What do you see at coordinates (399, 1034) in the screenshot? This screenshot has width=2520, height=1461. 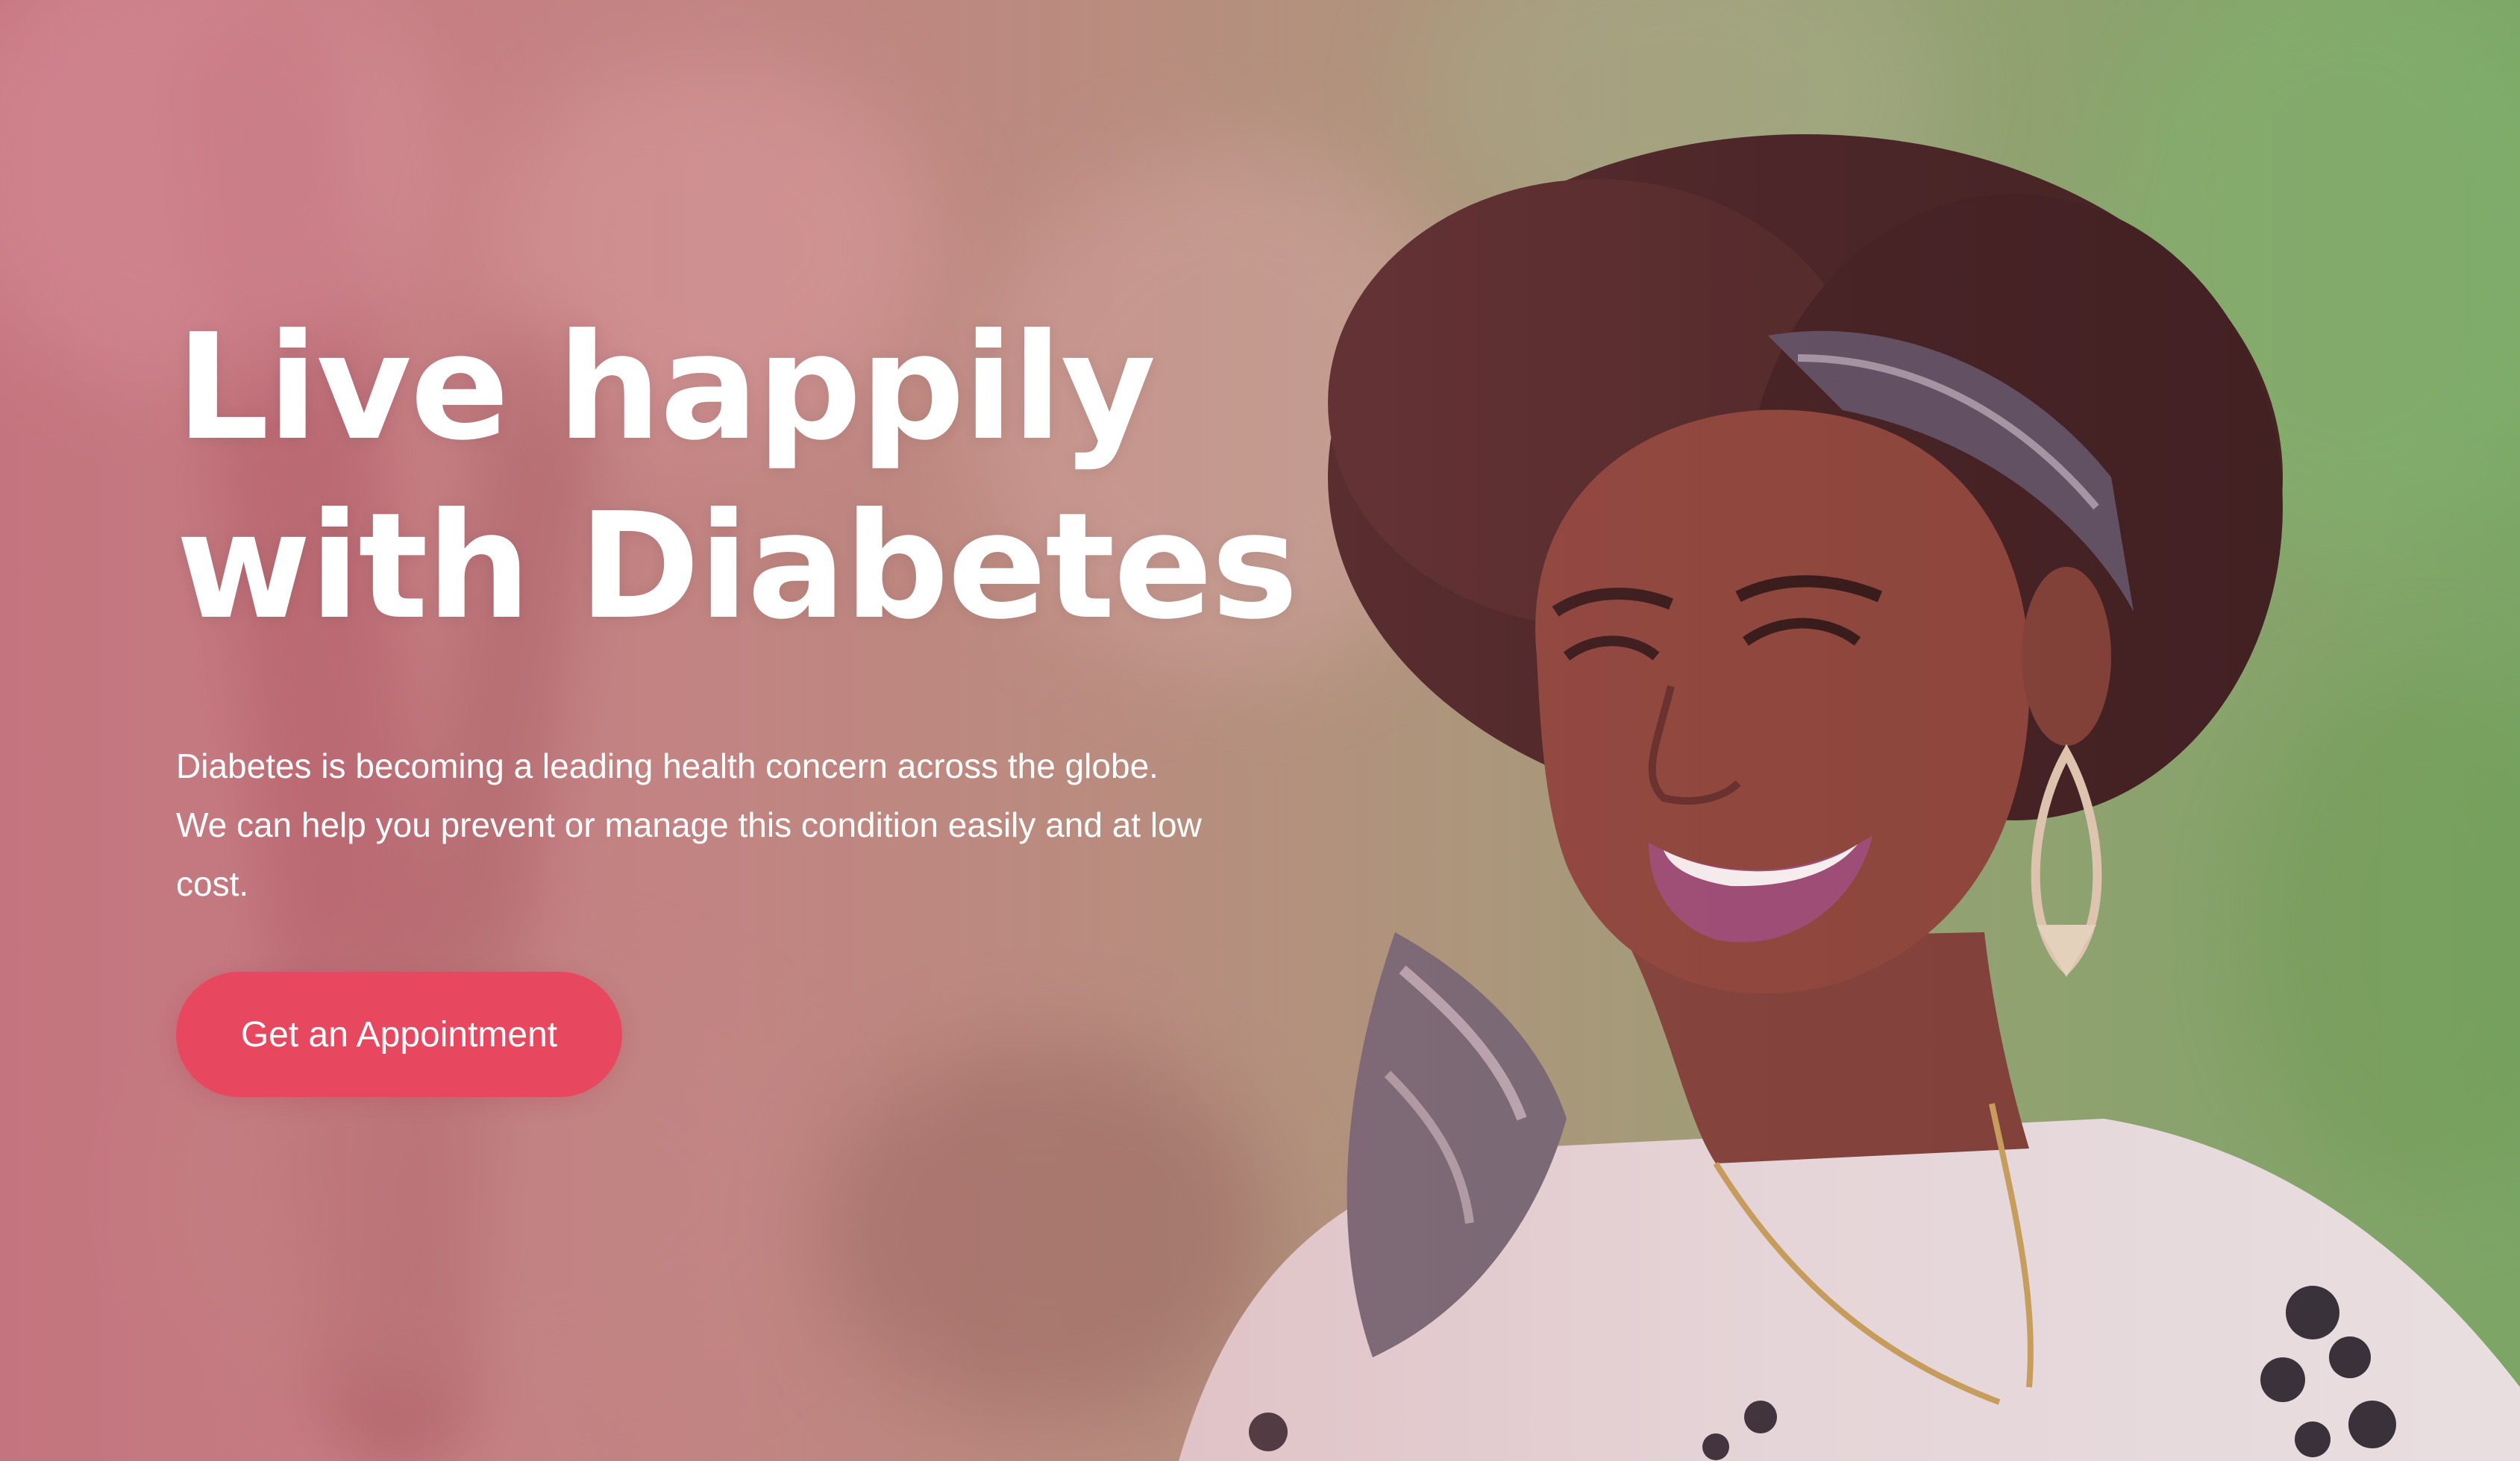 I see `get-appointment-button: Get an Appointment` at bounding box center [399, 1034].